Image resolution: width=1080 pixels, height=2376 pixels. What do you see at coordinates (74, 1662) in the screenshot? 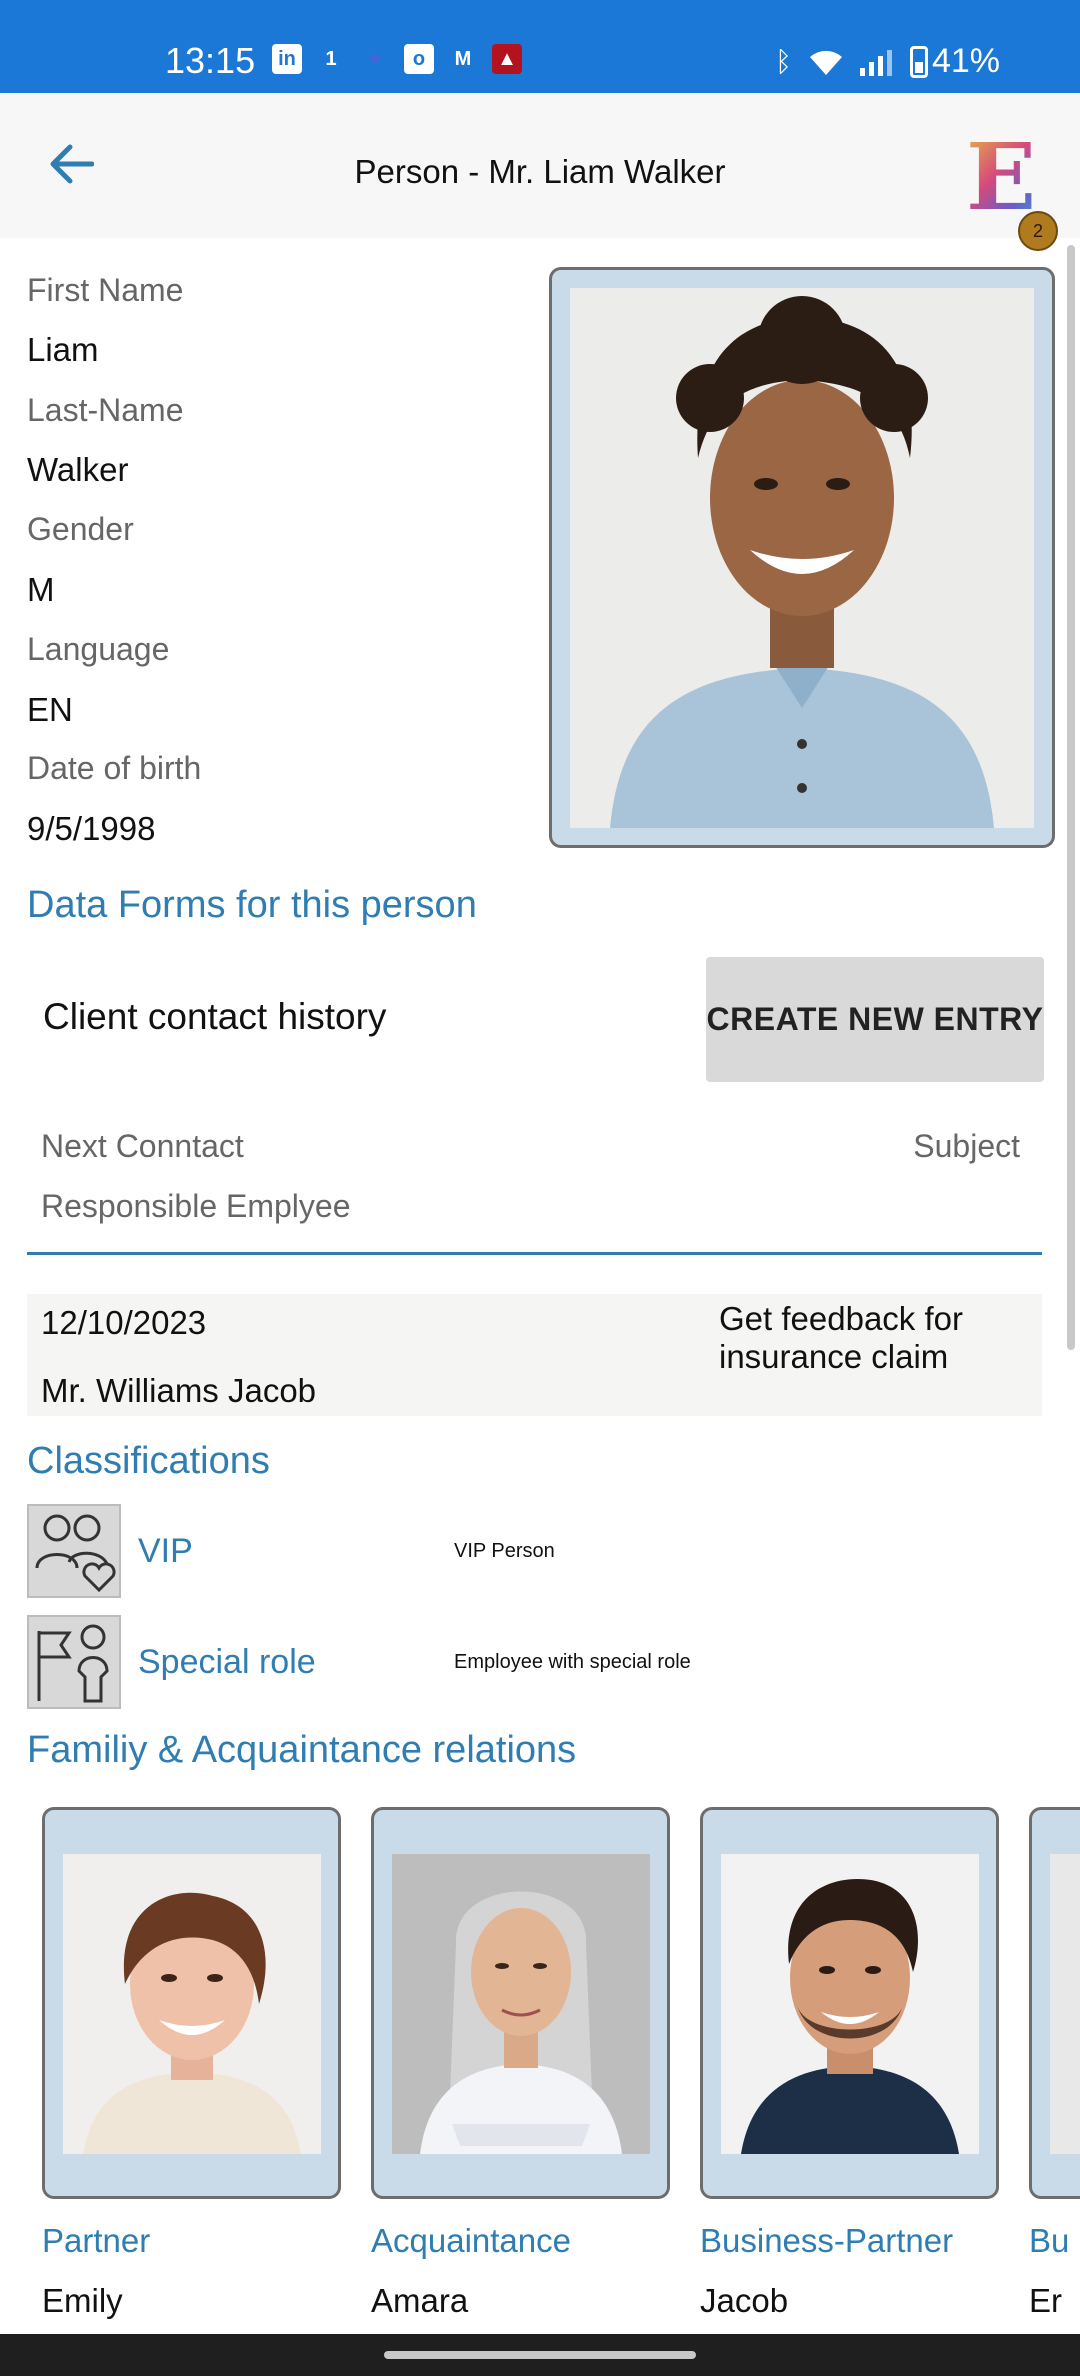
I see `flag-person-icon` at bounding box center [74, 1662].